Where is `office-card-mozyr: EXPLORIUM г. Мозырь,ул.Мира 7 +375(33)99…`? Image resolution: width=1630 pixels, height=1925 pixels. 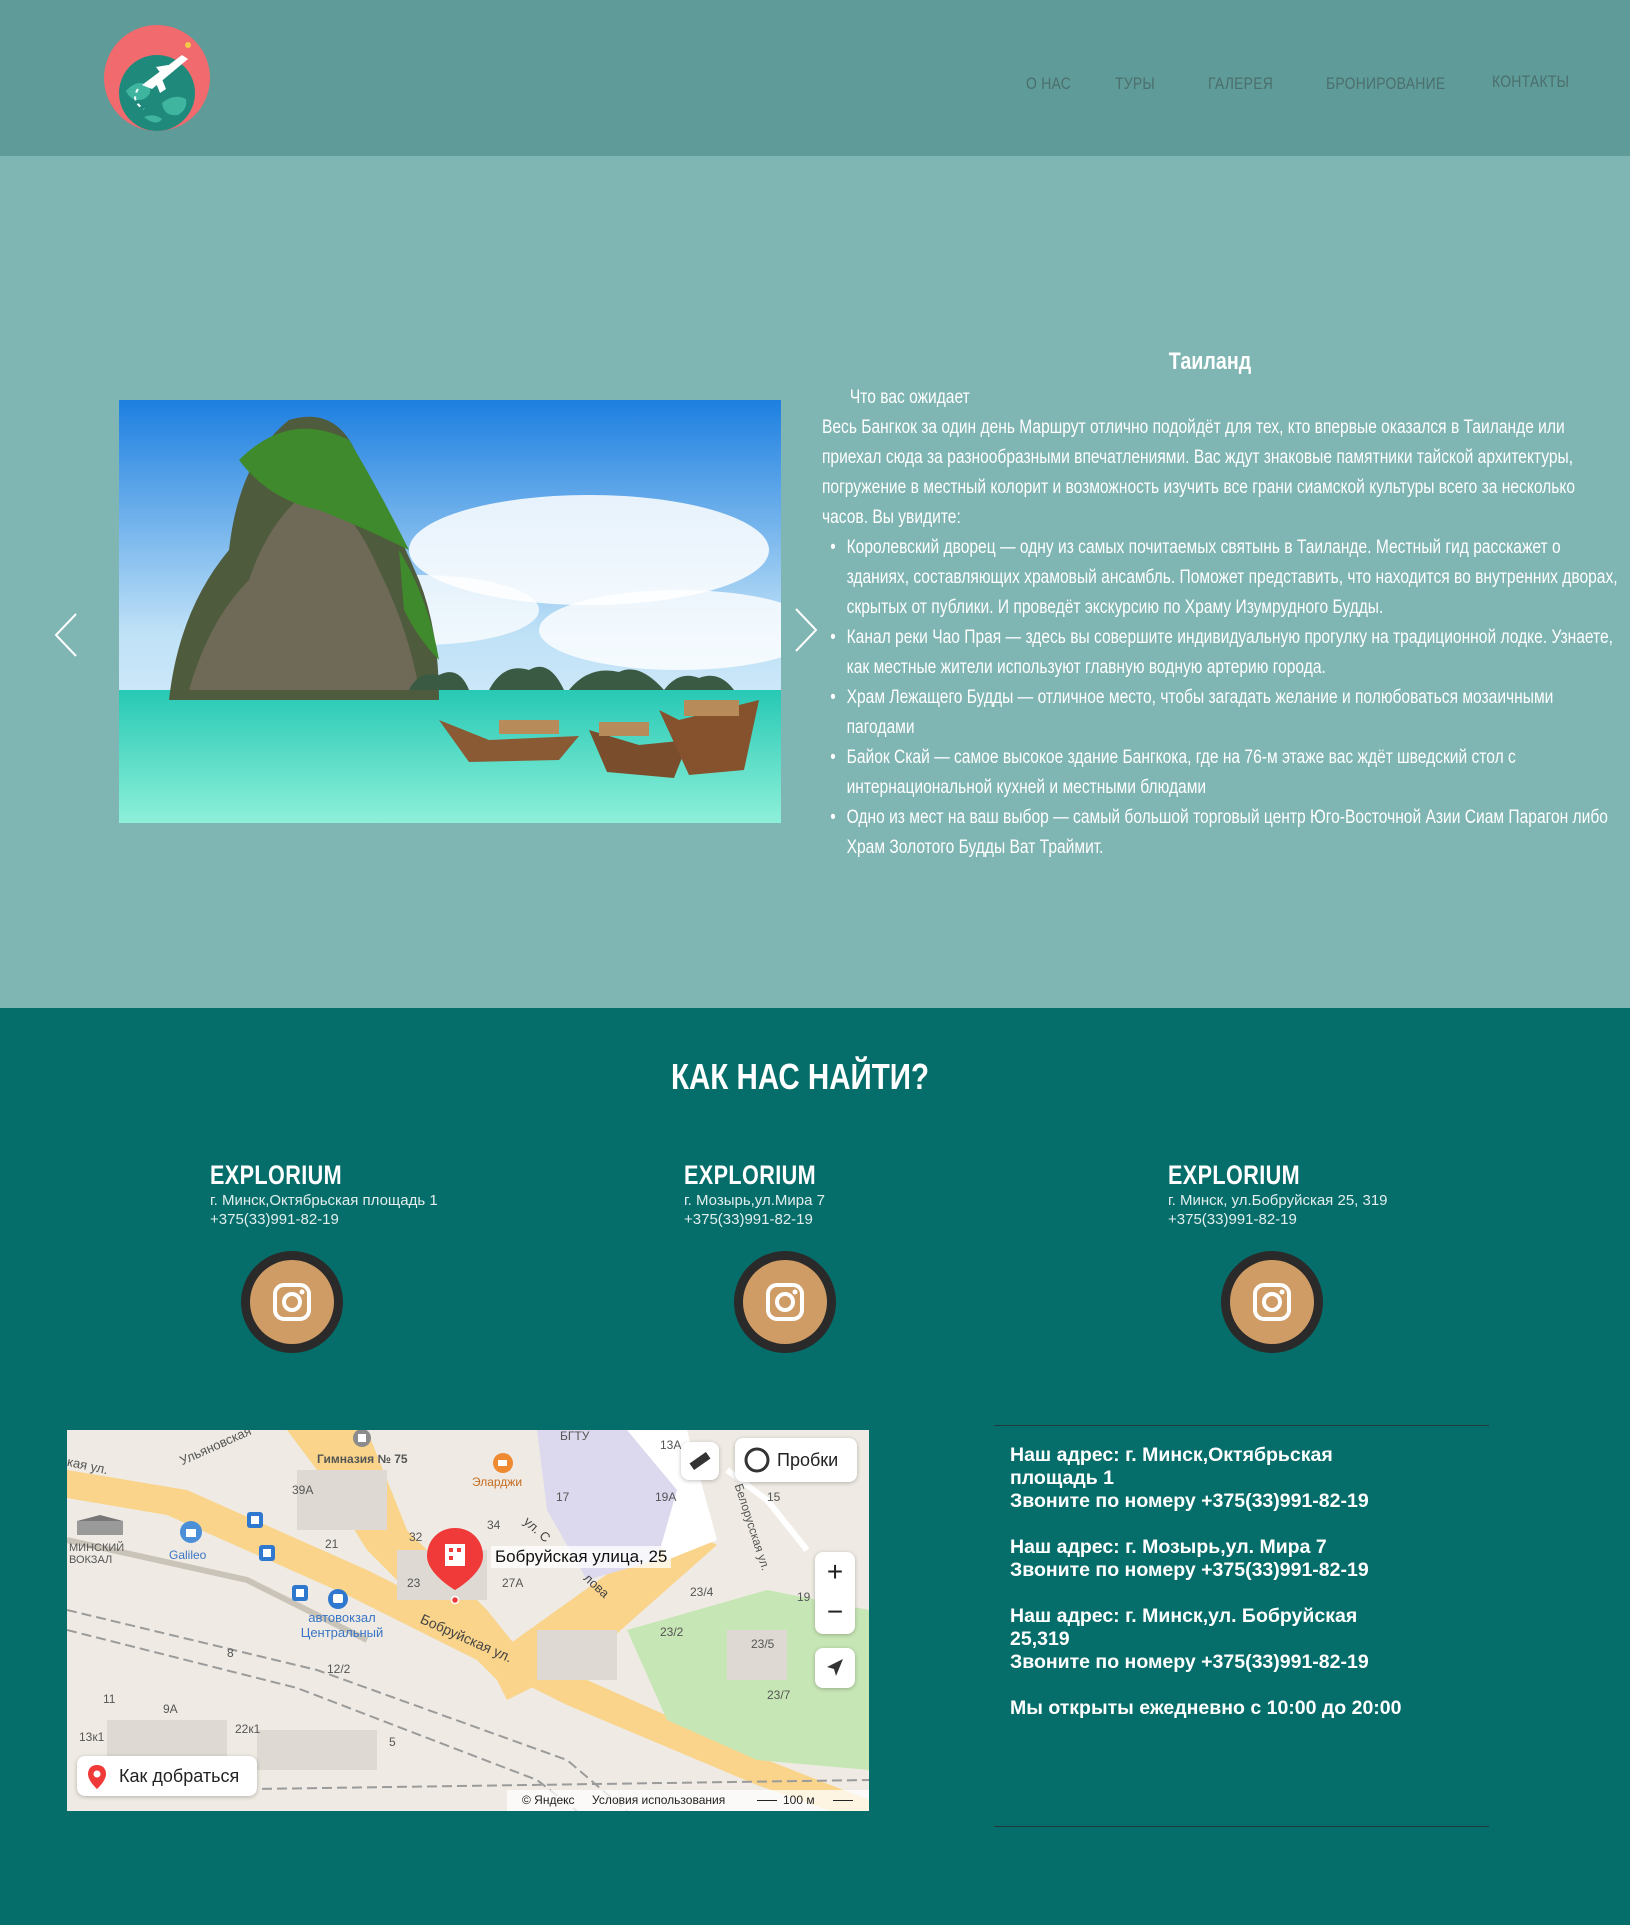
office-card-mozyr: EXPLORIUM г. Мозырь,ул.Мира 7 +375(33)99… is located at coordinates (766, 1194).